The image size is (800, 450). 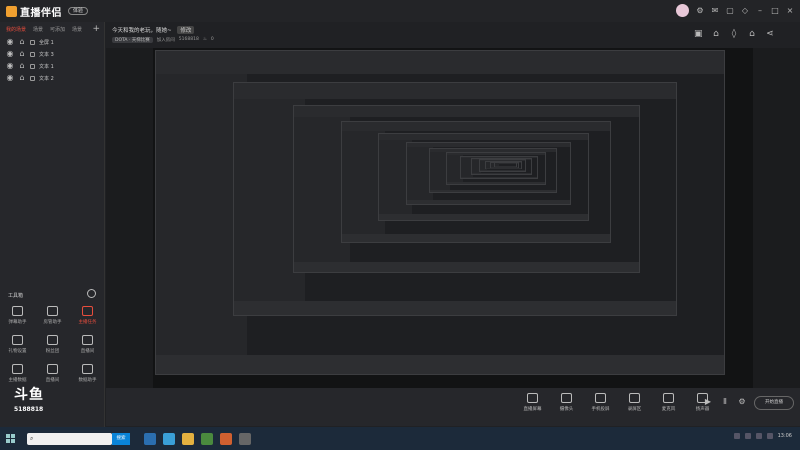 I want to click on phone-icon, so click(x=600, y=398).